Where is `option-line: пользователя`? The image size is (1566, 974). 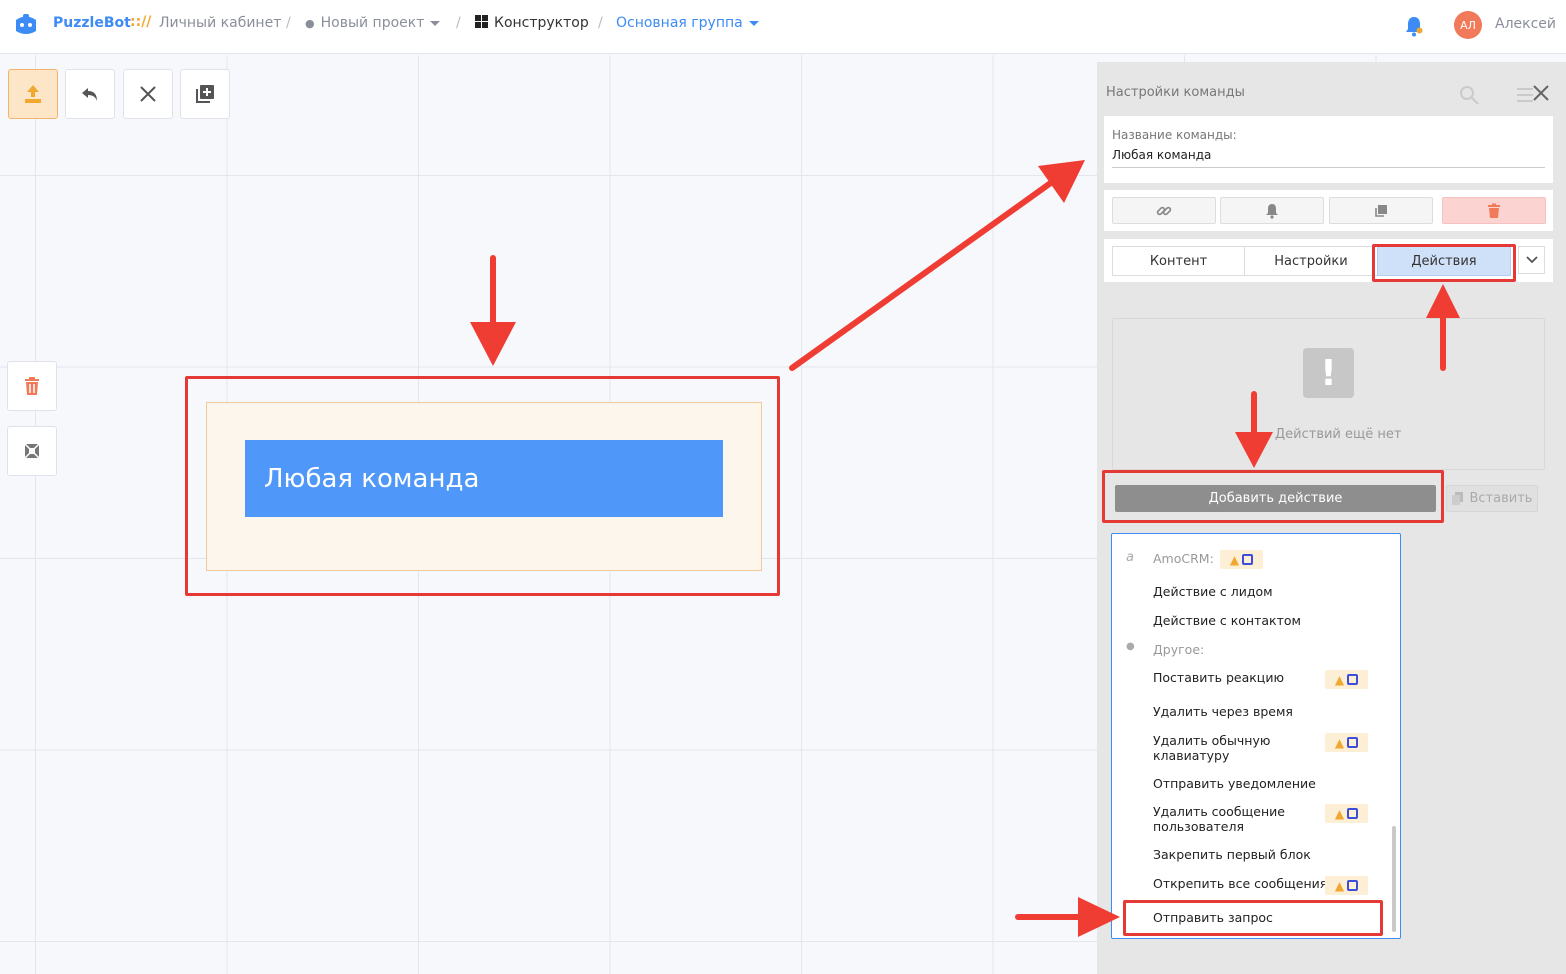
option-line: пользователя is located at coordinates (1198, 826).